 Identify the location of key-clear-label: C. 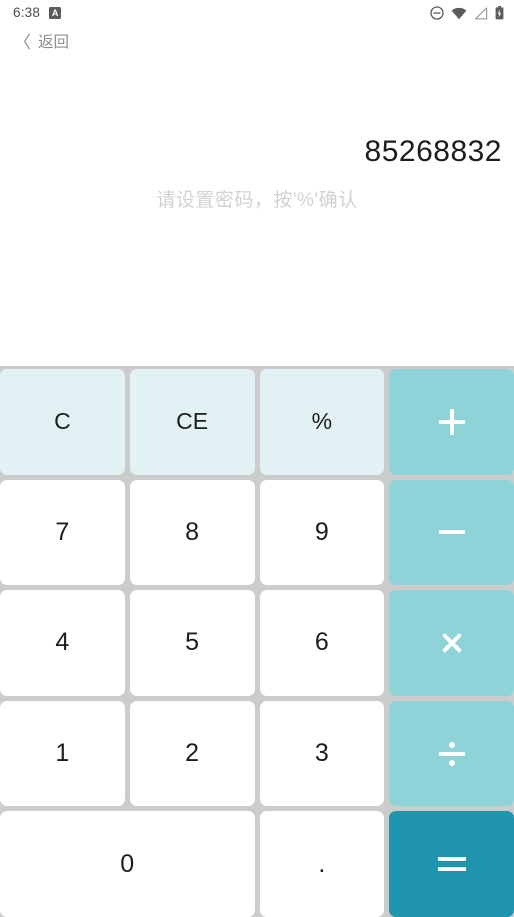
(62, 421).